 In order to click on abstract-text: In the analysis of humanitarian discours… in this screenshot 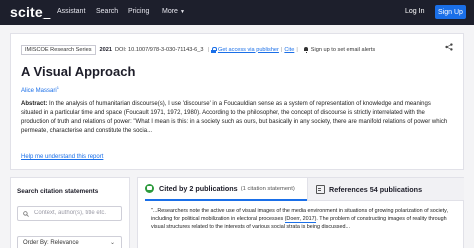, I will do `click(234, 117)`.